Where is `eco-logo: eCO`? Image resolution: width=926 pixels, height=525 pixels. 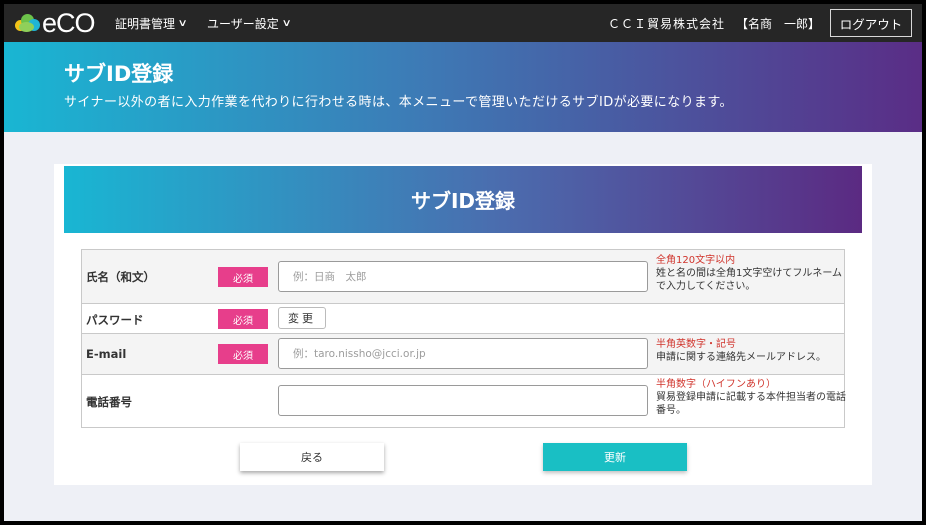 eco-logo: eCO is located at coordinates (54, 23).